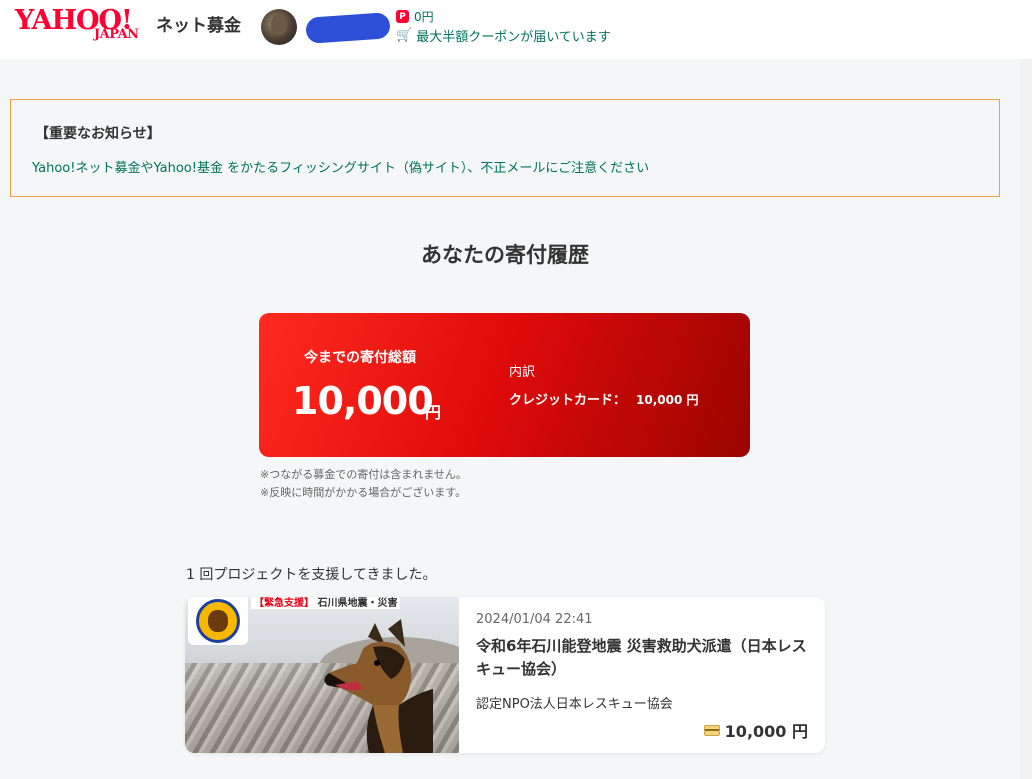 This screenshot has height=779, width=1032. I want to click on note-tsunagaru: ※つながる募金での寄付は含まれません。, so click(363, 474).